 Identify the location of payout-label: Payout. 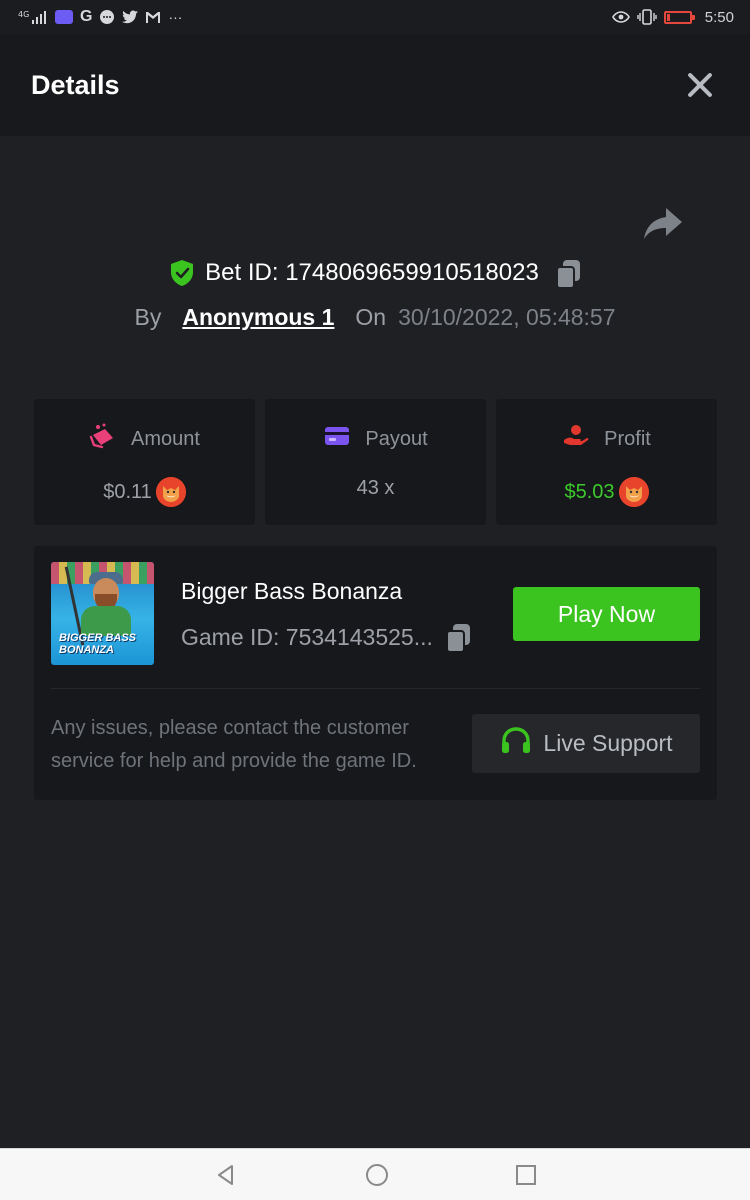
(396, 438).